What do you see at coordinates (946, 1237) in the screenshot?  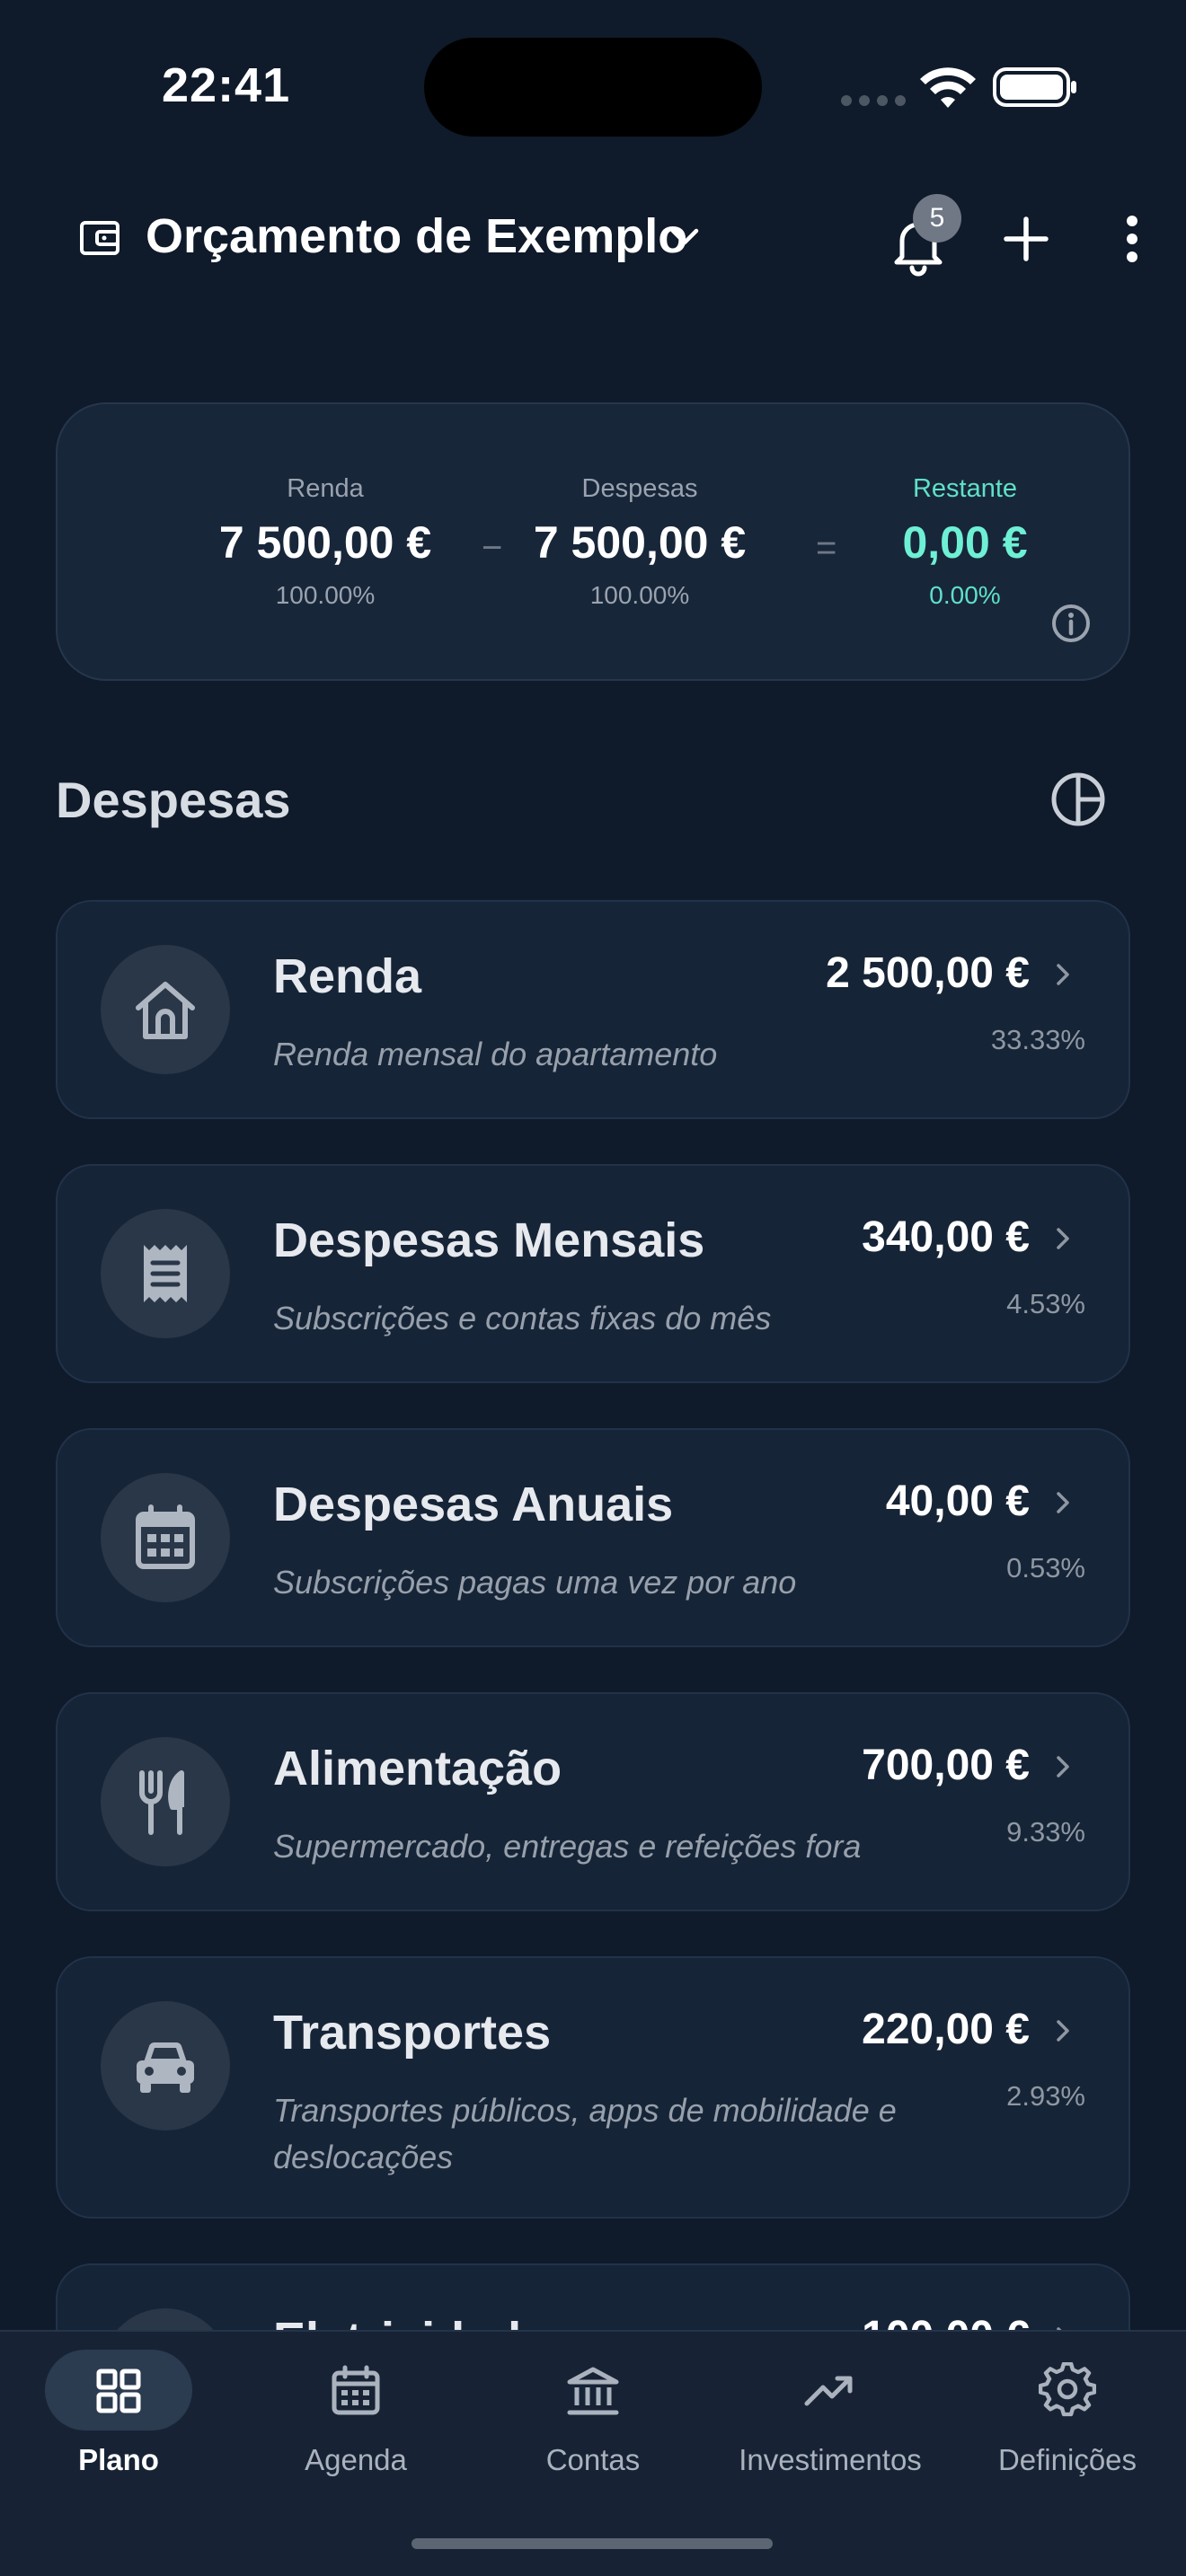 I see `expense-amount: 340,00 €` at bounding box center [946, 1237].